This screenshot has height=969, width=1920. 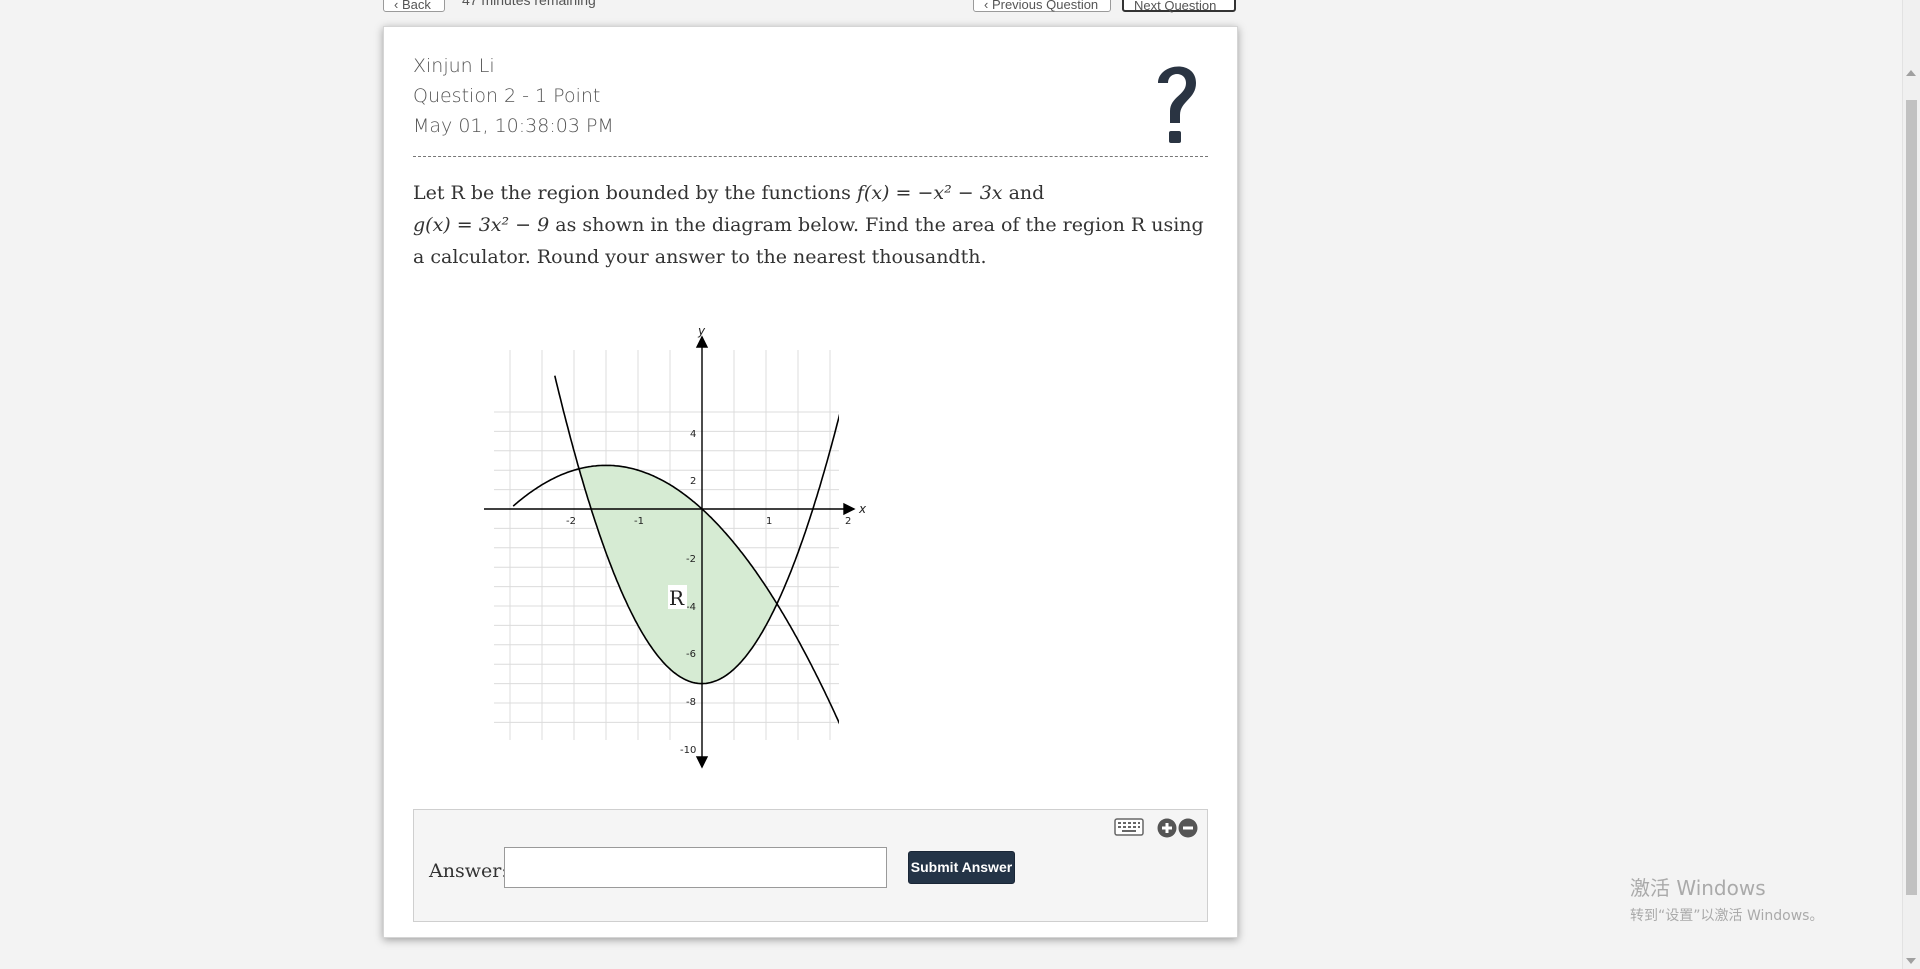 I want to click on page-scrollbar, so click(x=1911, y=484).